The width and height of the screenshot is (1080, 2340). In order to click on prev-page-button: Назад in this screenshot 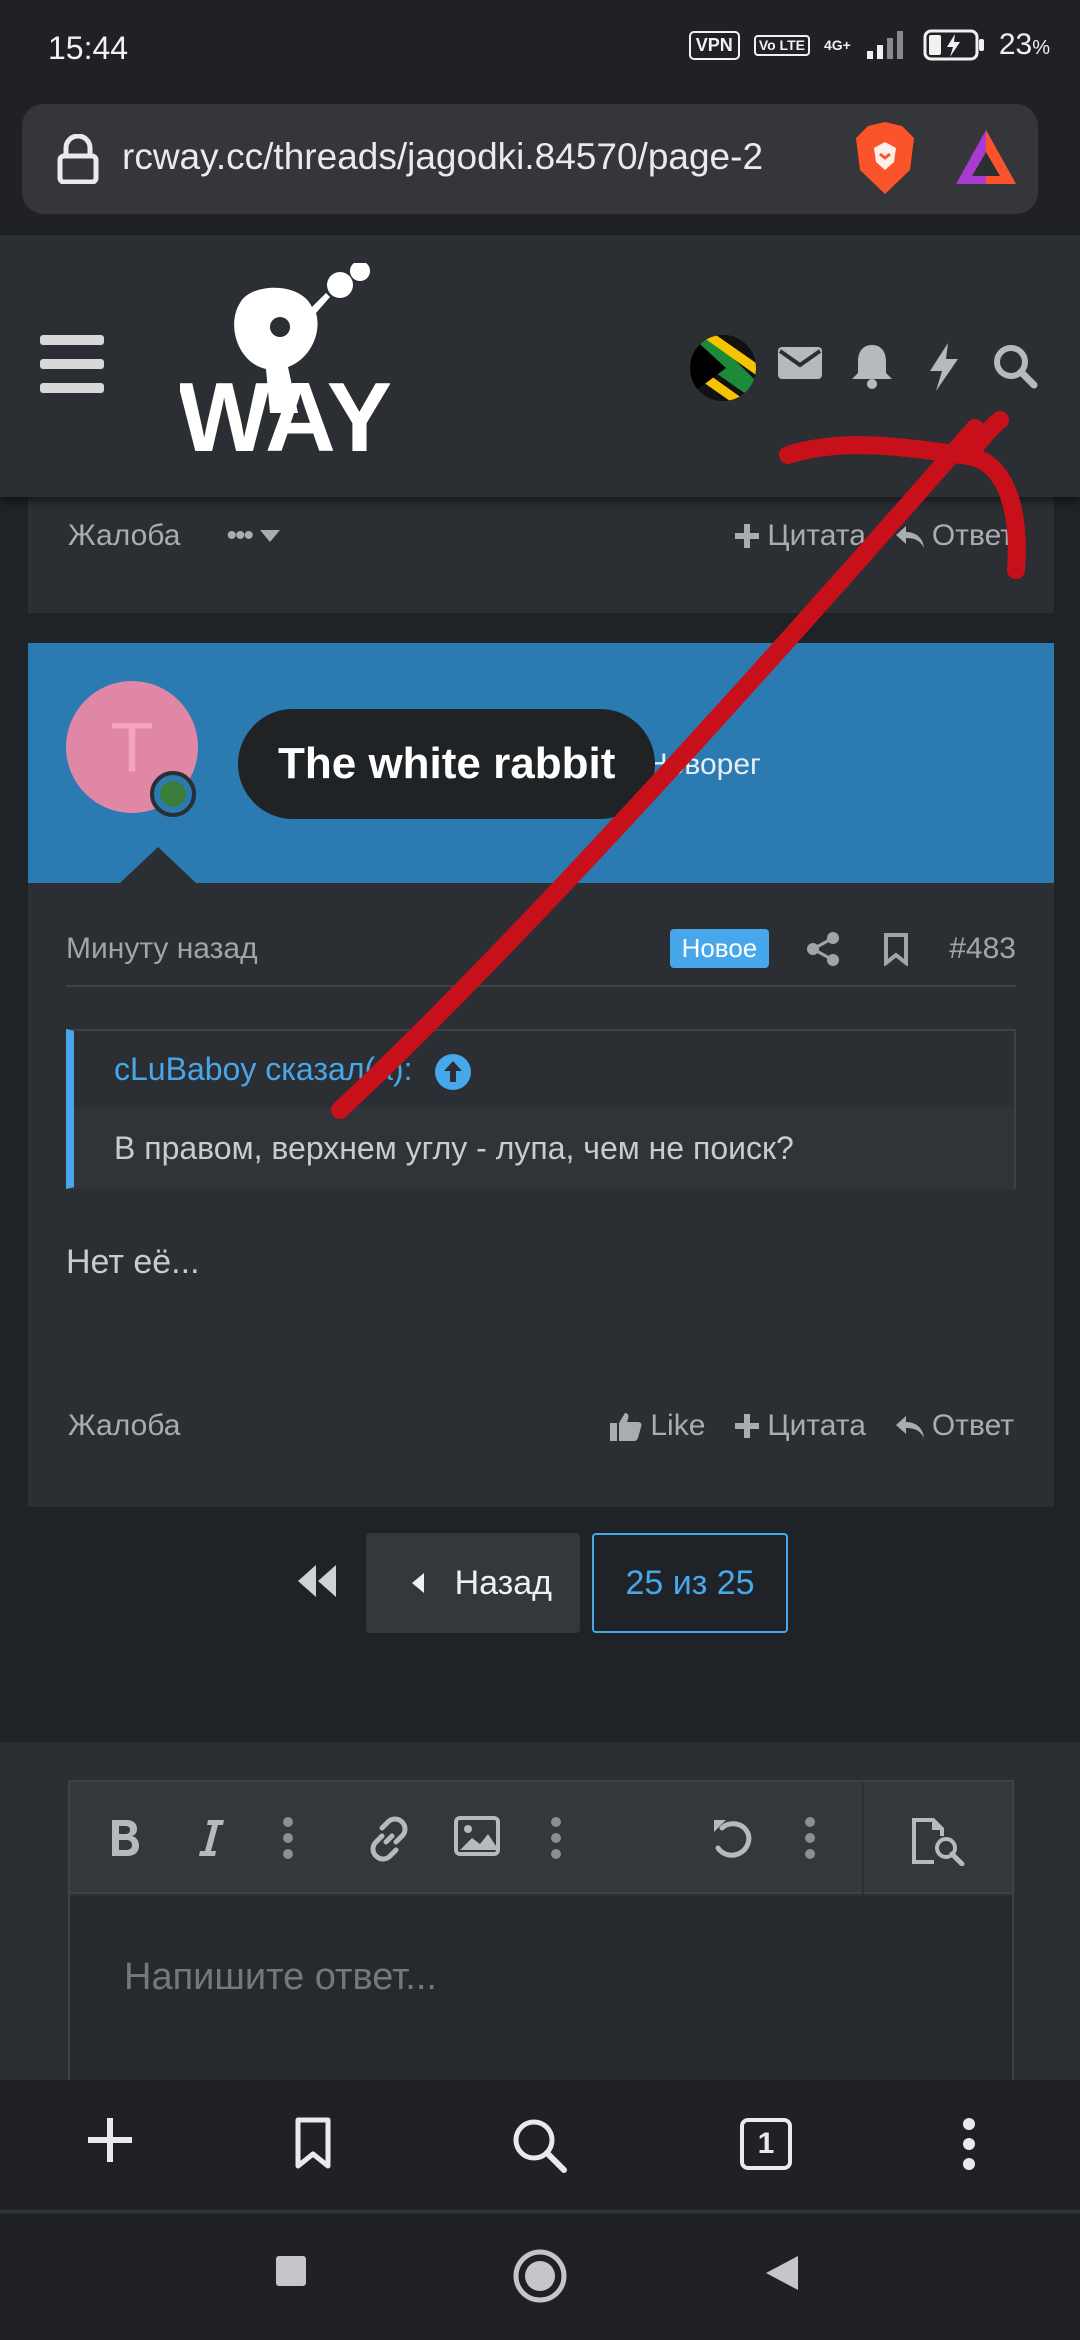, I will do `click(473, 1583)`.